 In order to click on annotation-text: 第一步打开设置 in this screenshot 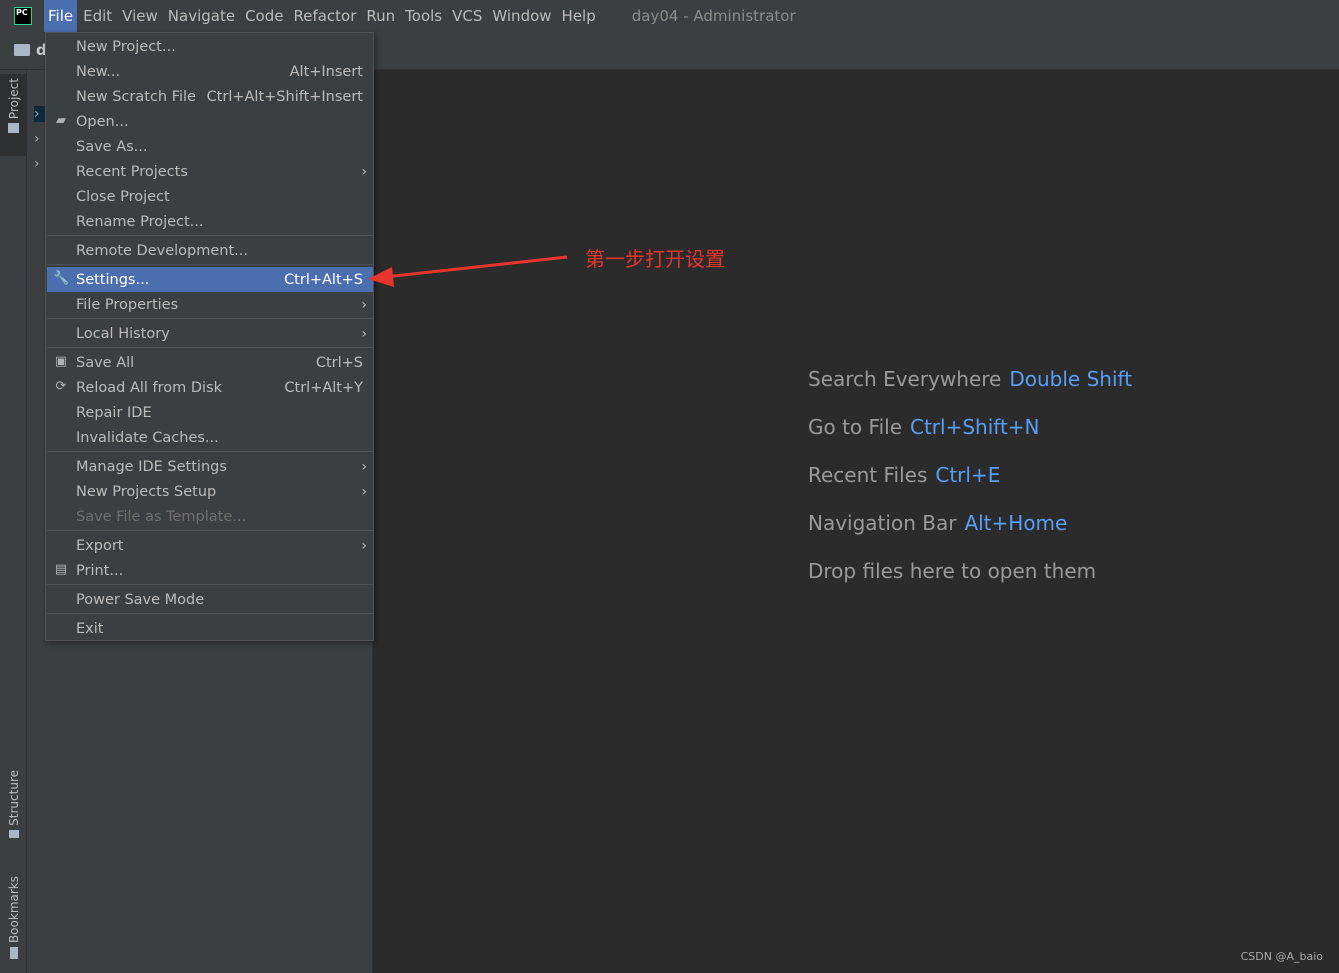, I will do `click(655, 259)`.